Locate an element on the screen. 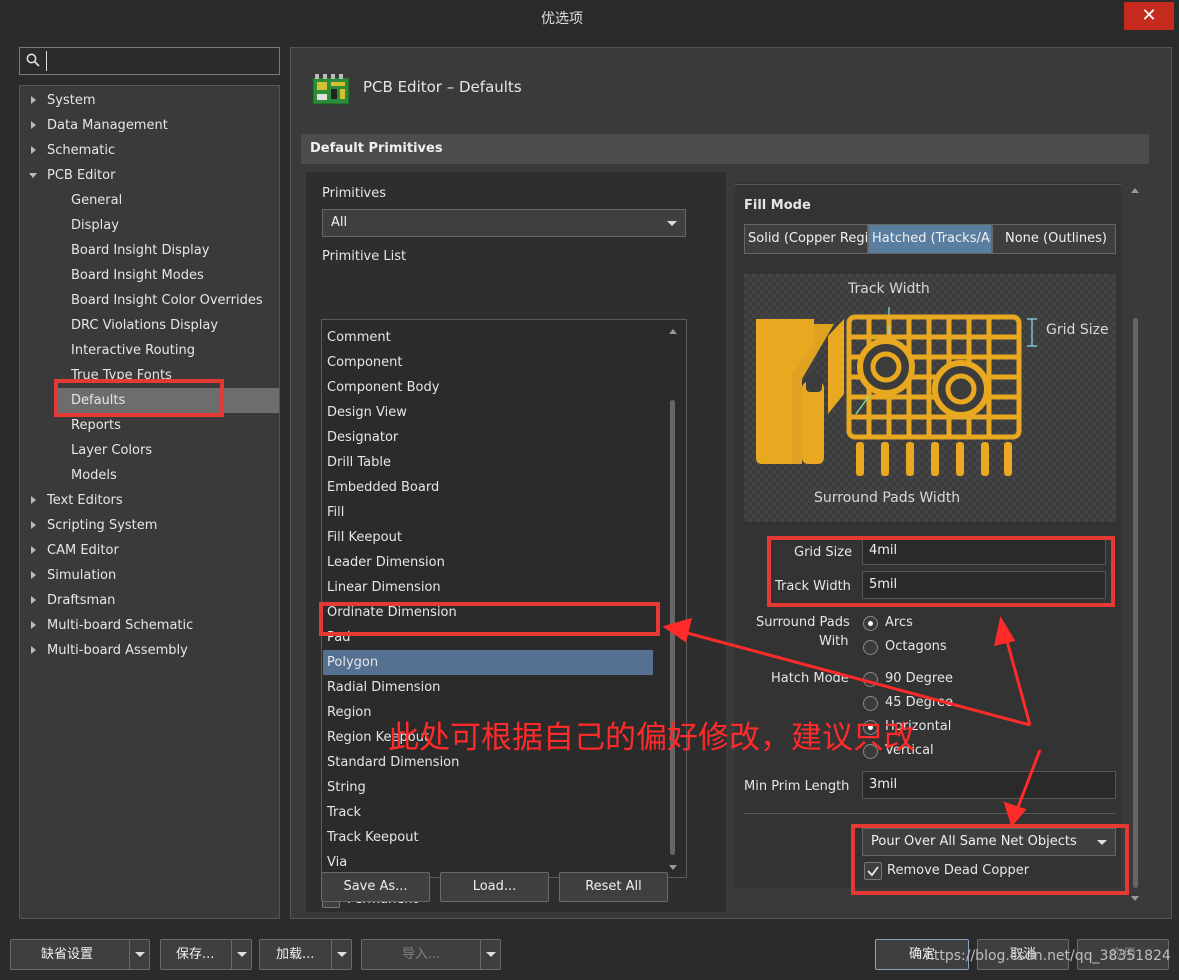 The image size is (1179, 980). annotation-text: 此处可根据自己的偏好修改，建议只改 is located at coordinates (651, 738).